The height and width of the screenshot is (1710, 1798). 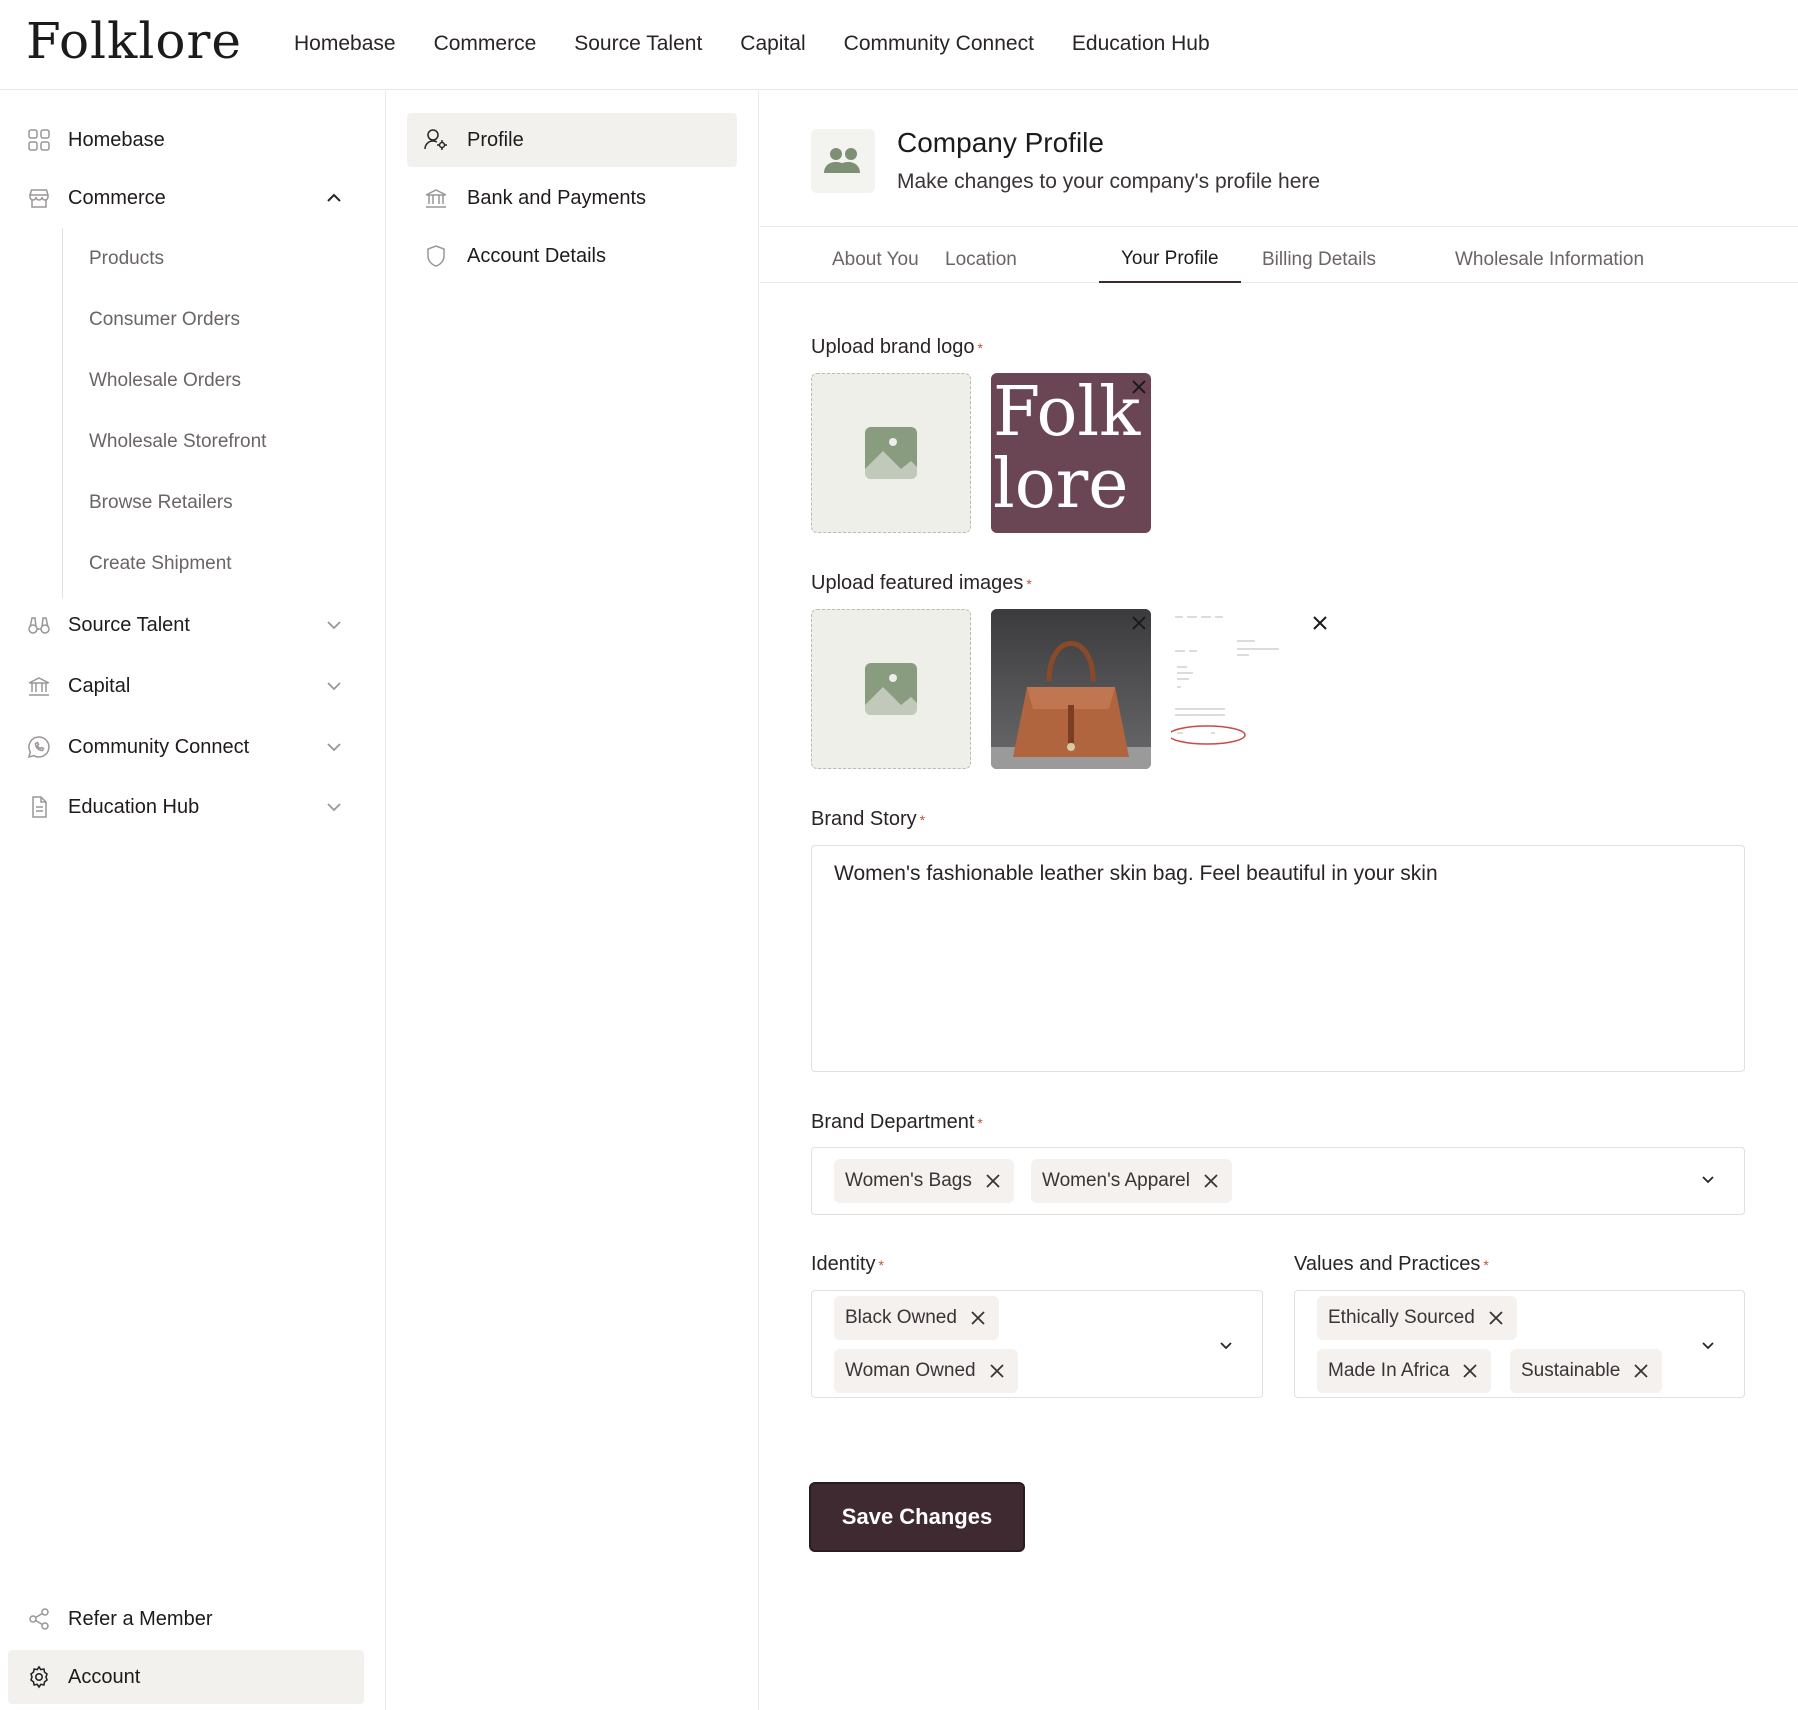 What do you see at coordinates (39, 1619) in the screenshot?
I see `share-icon` at bounding box center [39, 1619].